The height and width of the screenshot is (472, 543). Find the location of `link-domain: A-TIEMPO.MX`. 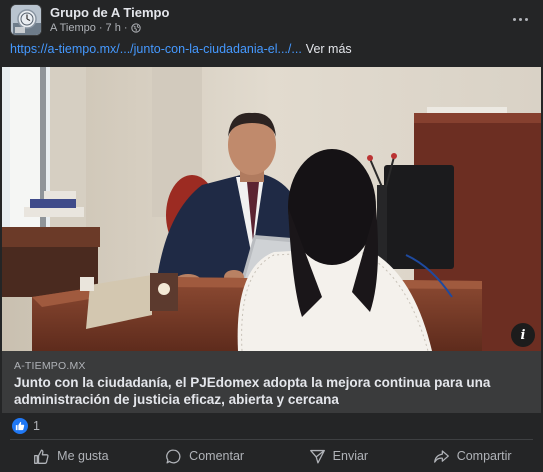

link-domain: A-TIEMPO.MX is located at coordinates (50, 366).